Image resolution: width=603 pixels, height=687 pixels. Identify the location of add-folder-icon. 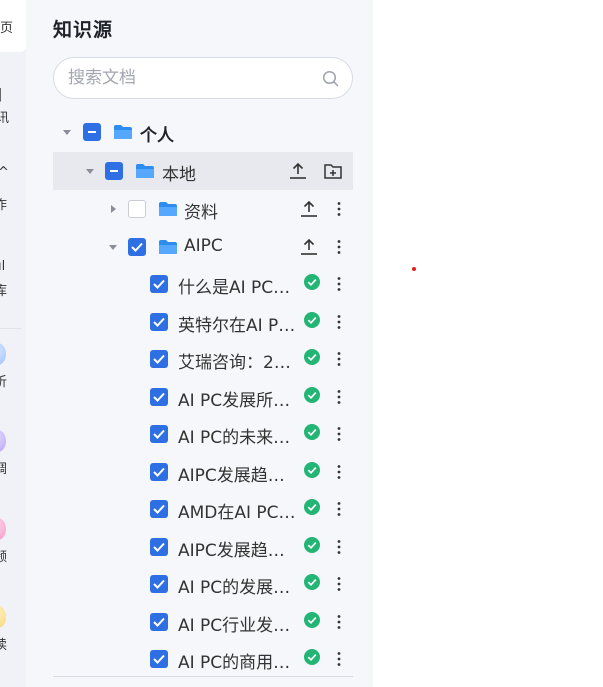
(333, 171).